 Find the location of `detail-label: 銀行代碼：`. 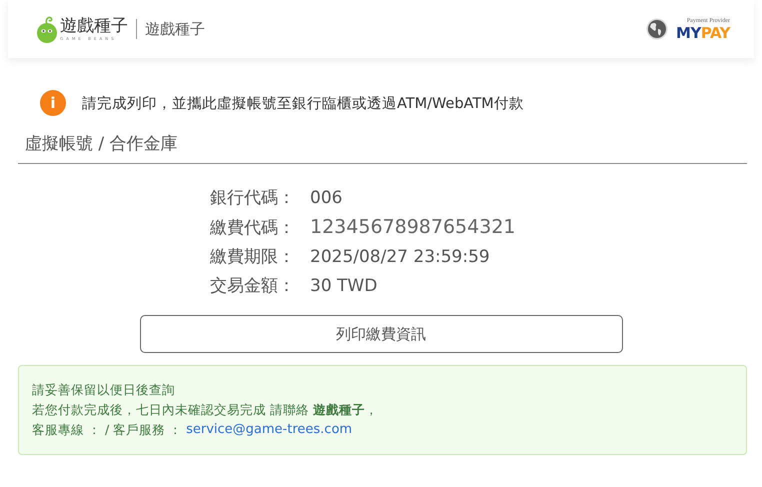

detail-label: 銀行代碼： is located at coordinates (253, 198).